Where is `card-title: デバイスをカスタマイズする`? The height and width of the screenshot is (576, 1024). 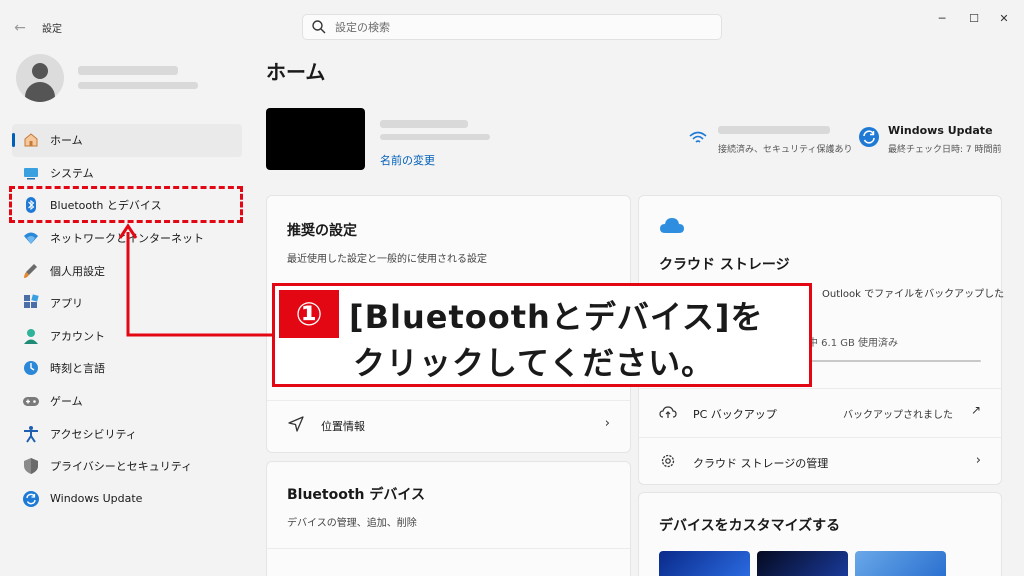 card-title: デバイスをカスタマイズする is located at coordinates (750, 526).